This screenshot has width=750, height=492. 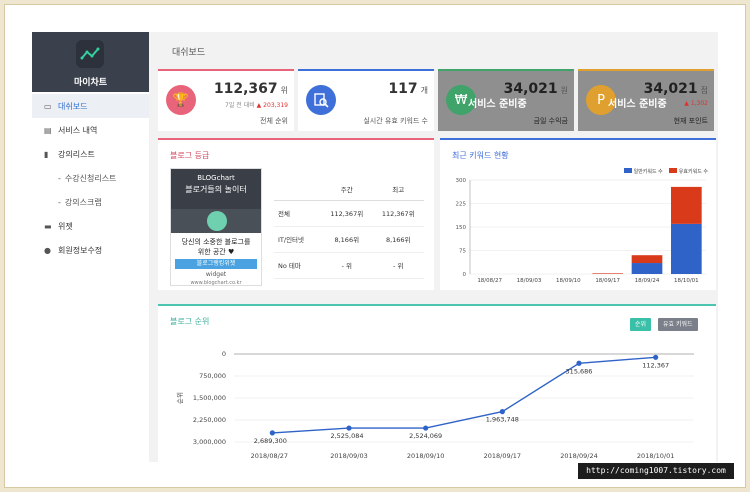 I want to click on stat-sub: 7일 전 대비 ▲ 203,319, so click(x=256, y=105).